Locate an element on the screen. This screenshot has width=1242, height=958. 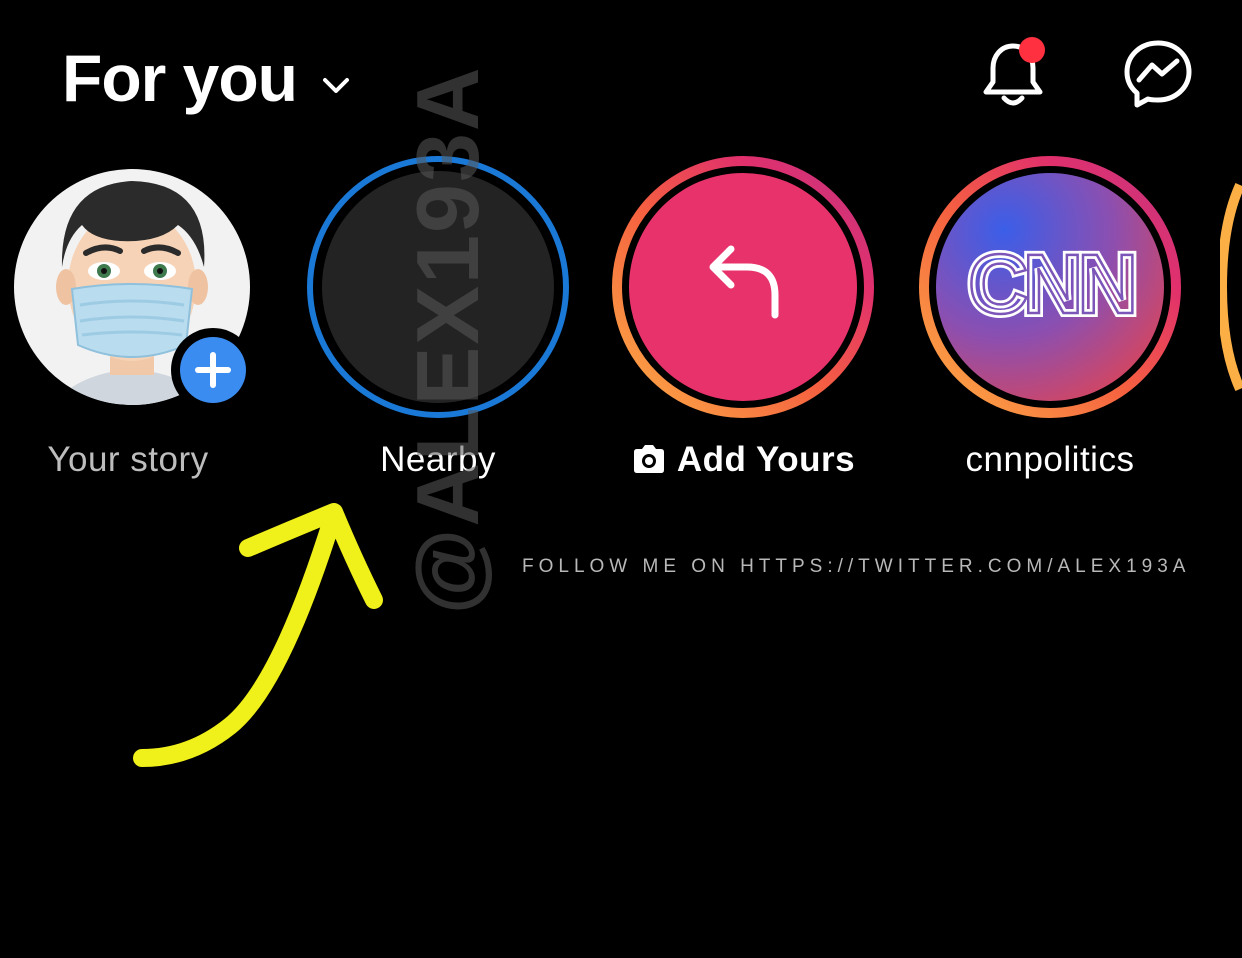
messenger-icon is located at coordinates (1158, 74).